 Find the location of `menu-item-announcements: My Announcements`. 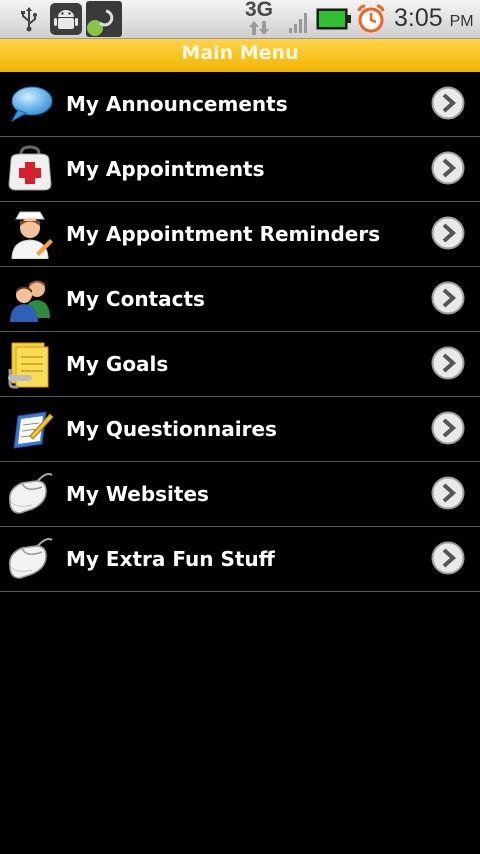

menu-item-announcements: My Announcements is located at coordinates (240, 104).